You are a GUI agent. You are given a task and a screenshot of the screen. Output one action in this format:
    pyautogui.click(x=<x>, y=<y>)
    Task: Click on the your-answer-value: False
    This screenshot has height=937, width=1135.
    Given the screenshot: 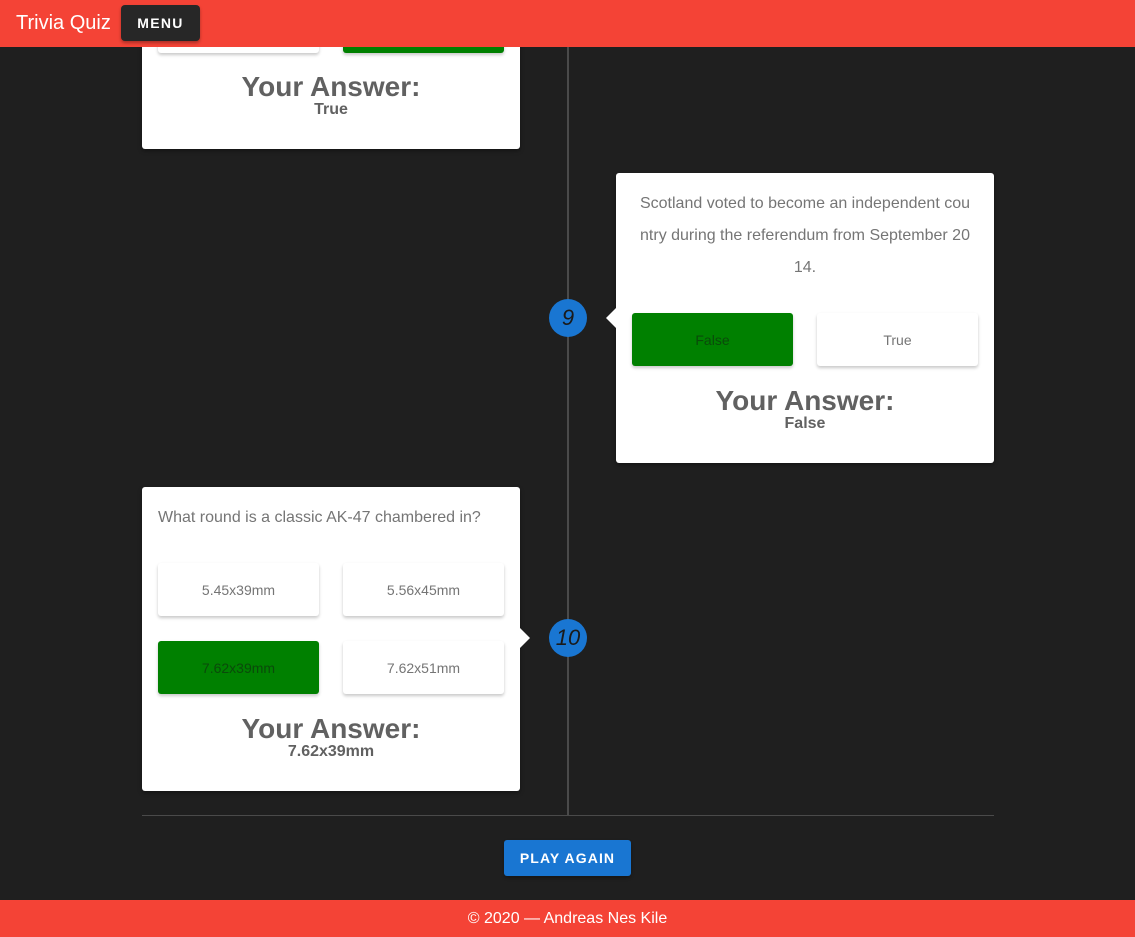 What is the action you would take?
    pyautogui.click(x=805, y=423)
    